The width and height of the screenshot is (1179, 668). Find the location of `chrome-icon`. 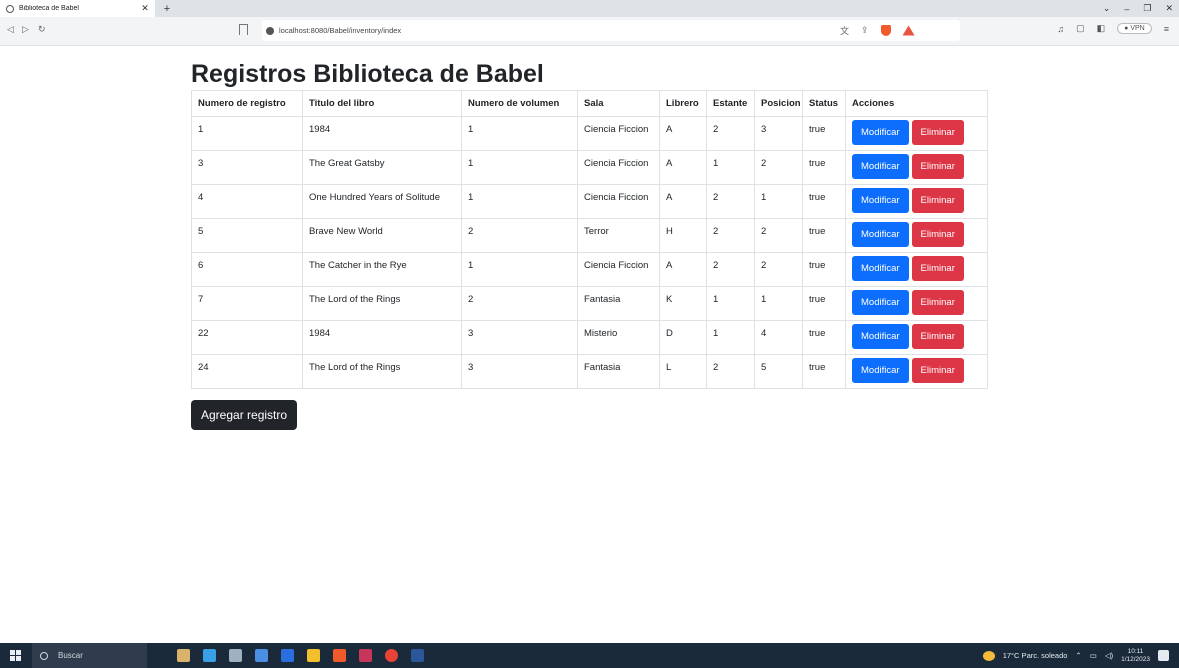

chrome-icon is located at coordinates (391, 655).